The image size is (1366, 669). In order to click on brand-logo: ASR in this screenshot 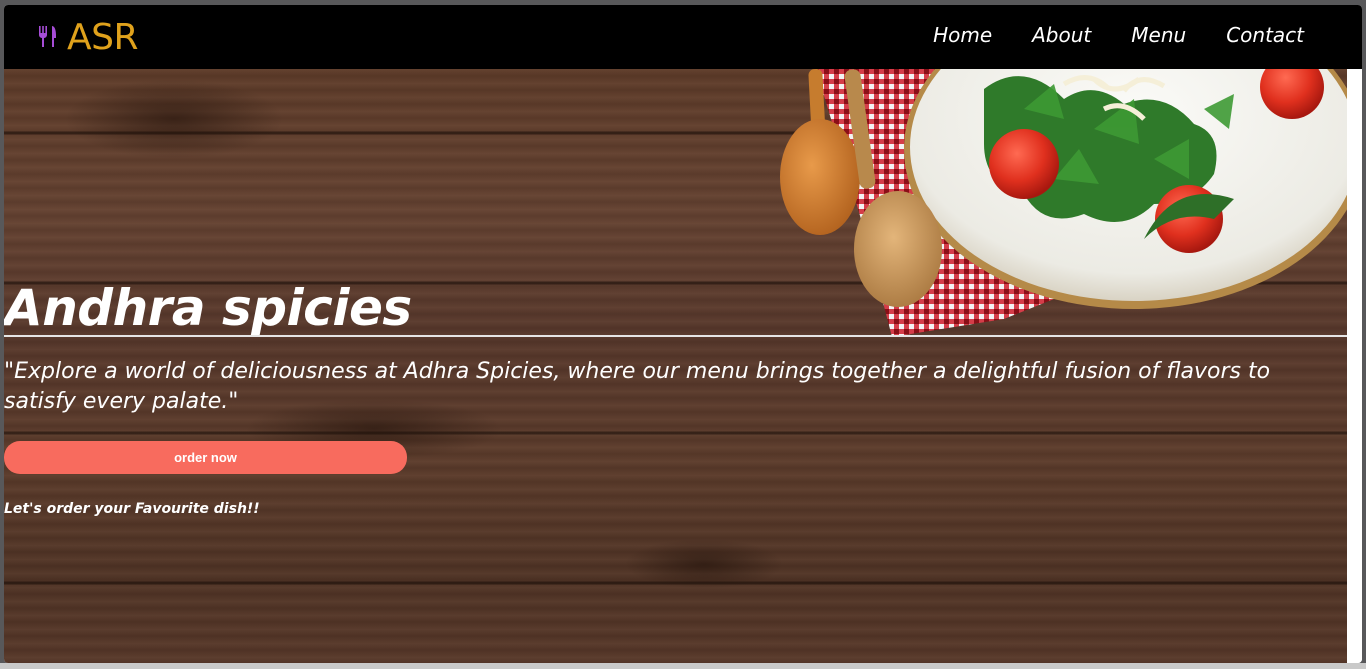, I will do `click(88, 37)`.